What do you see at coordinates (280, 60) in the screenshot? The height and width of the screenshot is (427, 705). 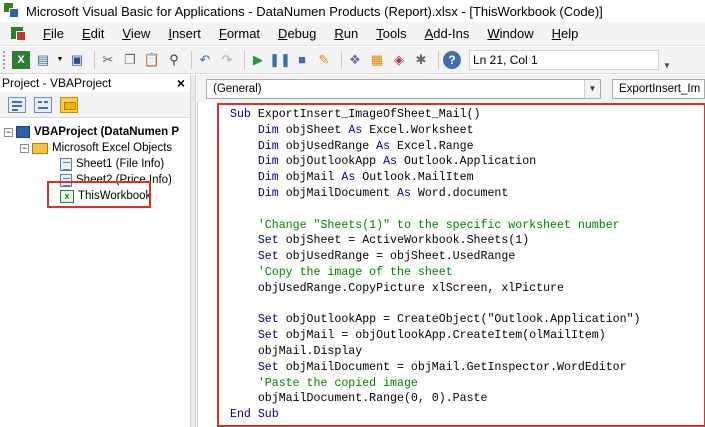 I see `break-icon: ❚❚` at bounding box center [280, 60].